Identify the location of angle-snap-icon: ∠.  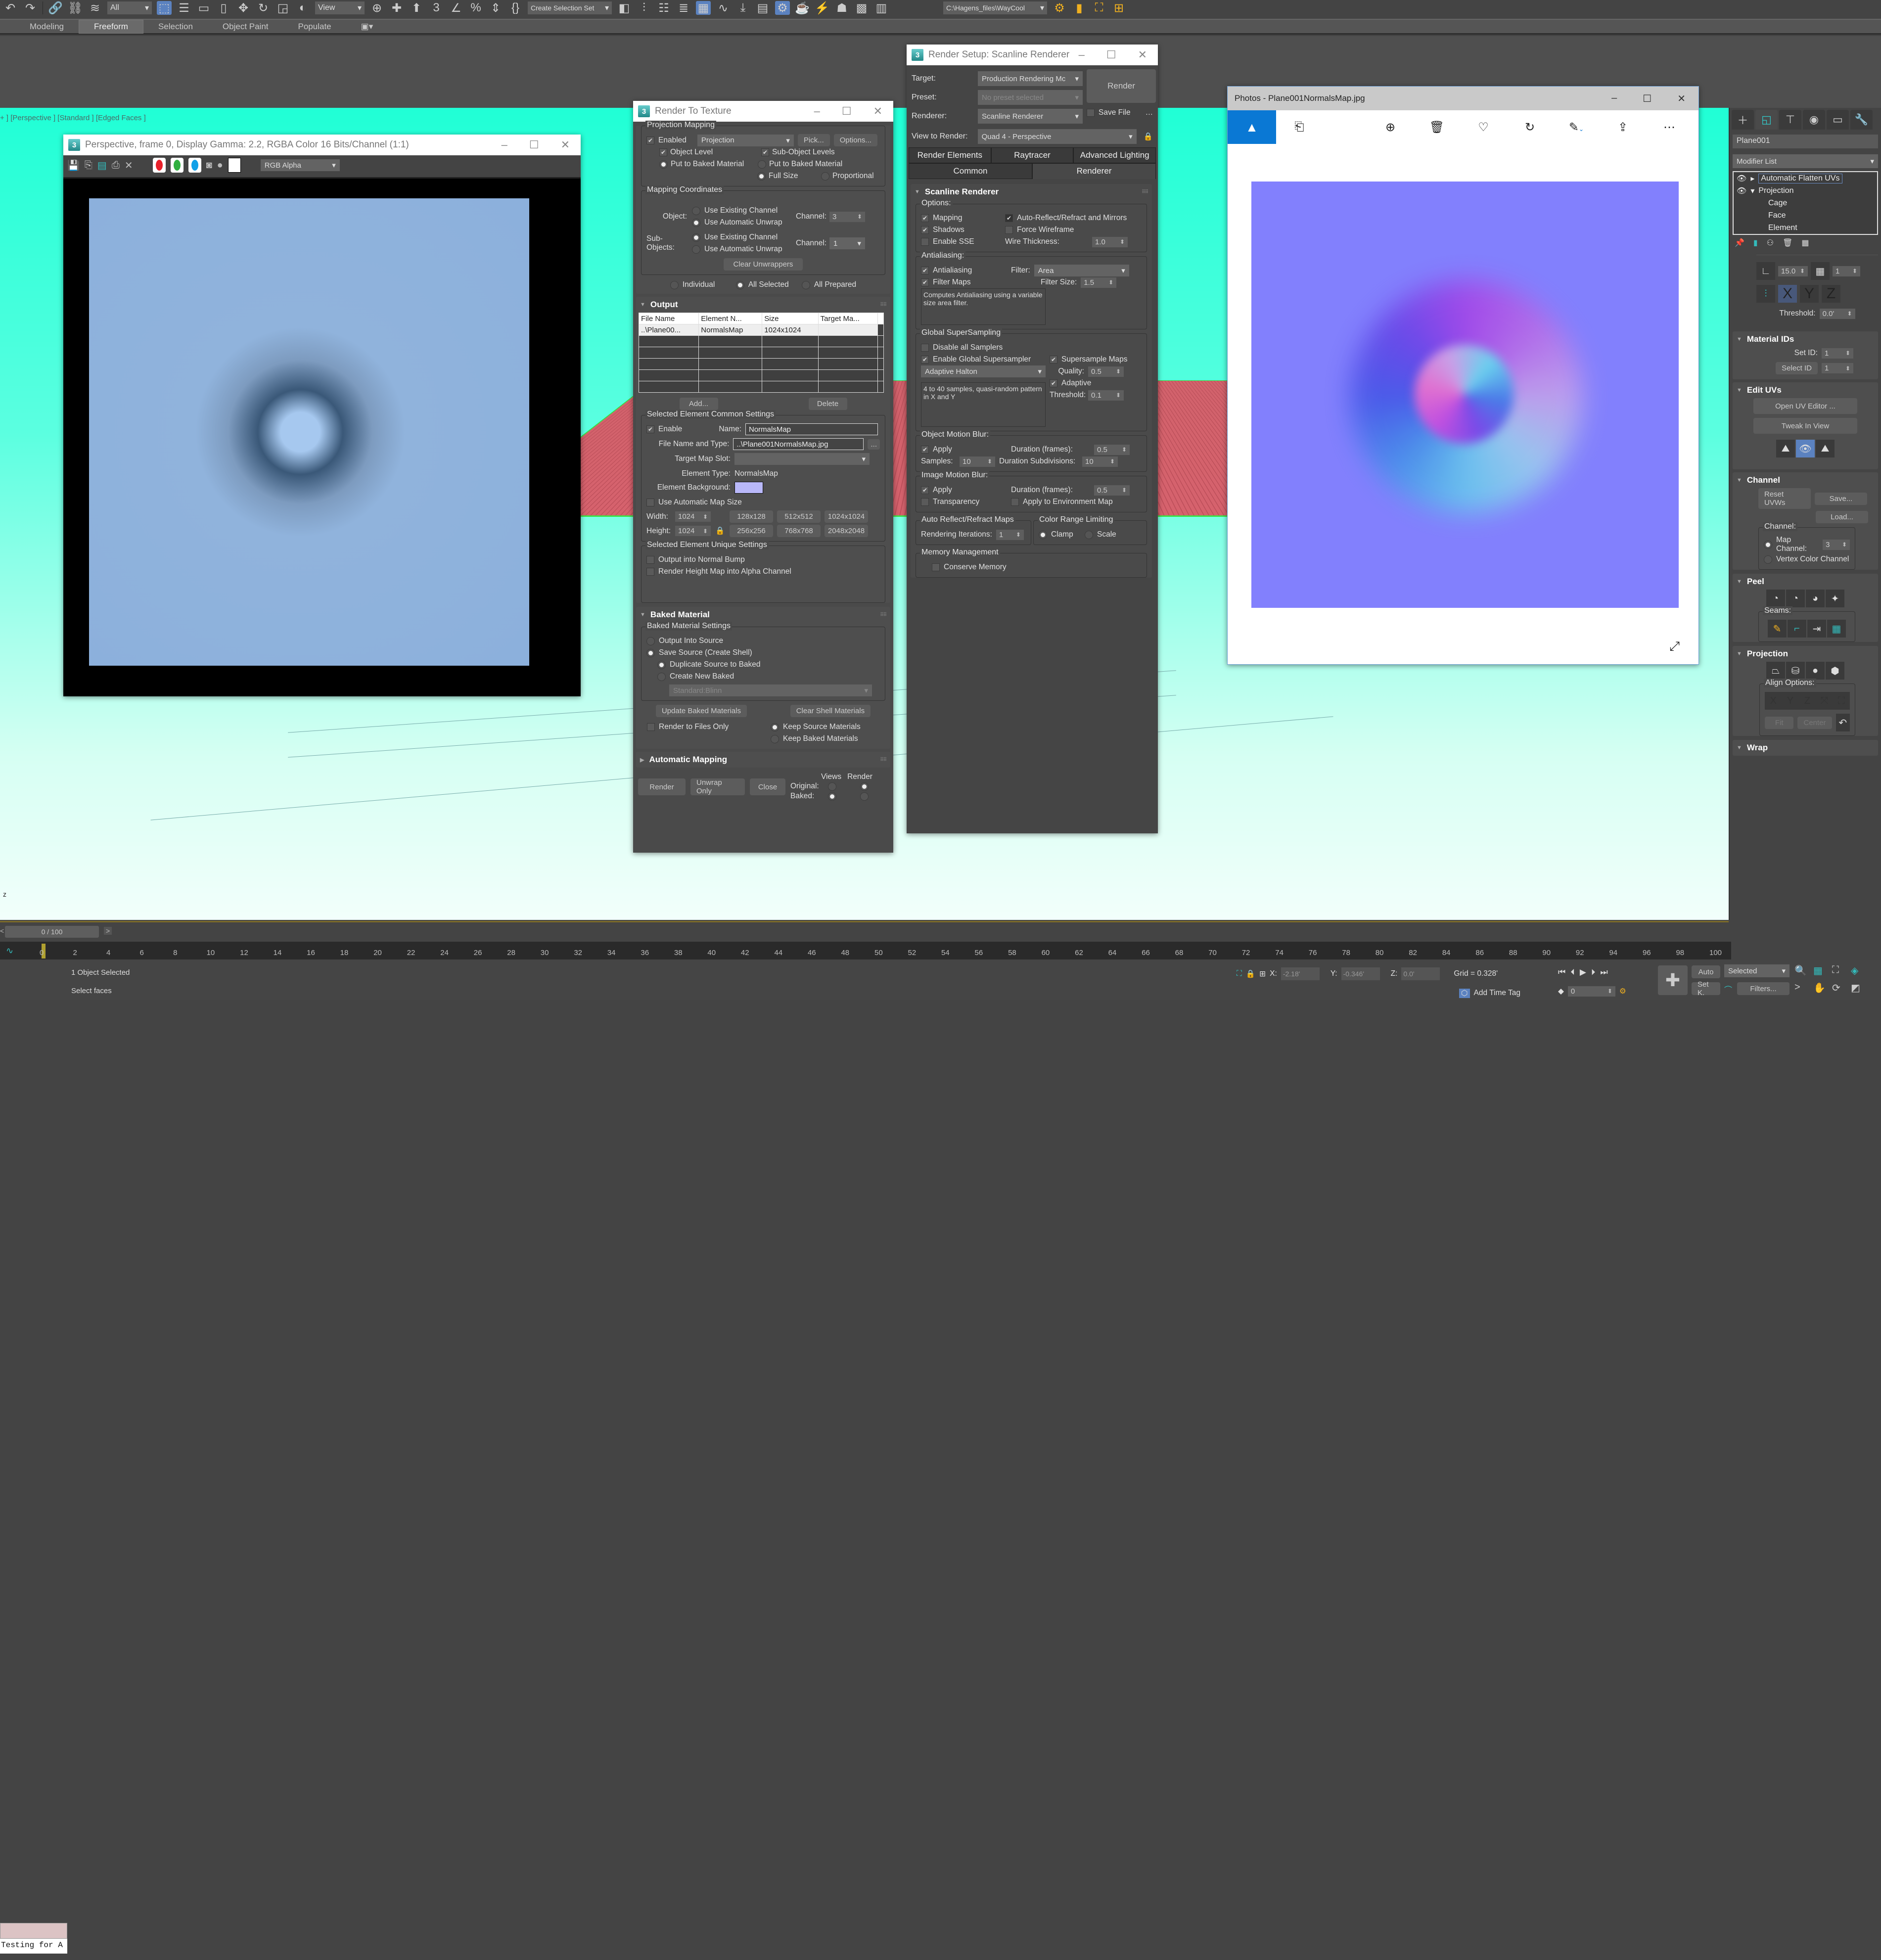
(456, 8).